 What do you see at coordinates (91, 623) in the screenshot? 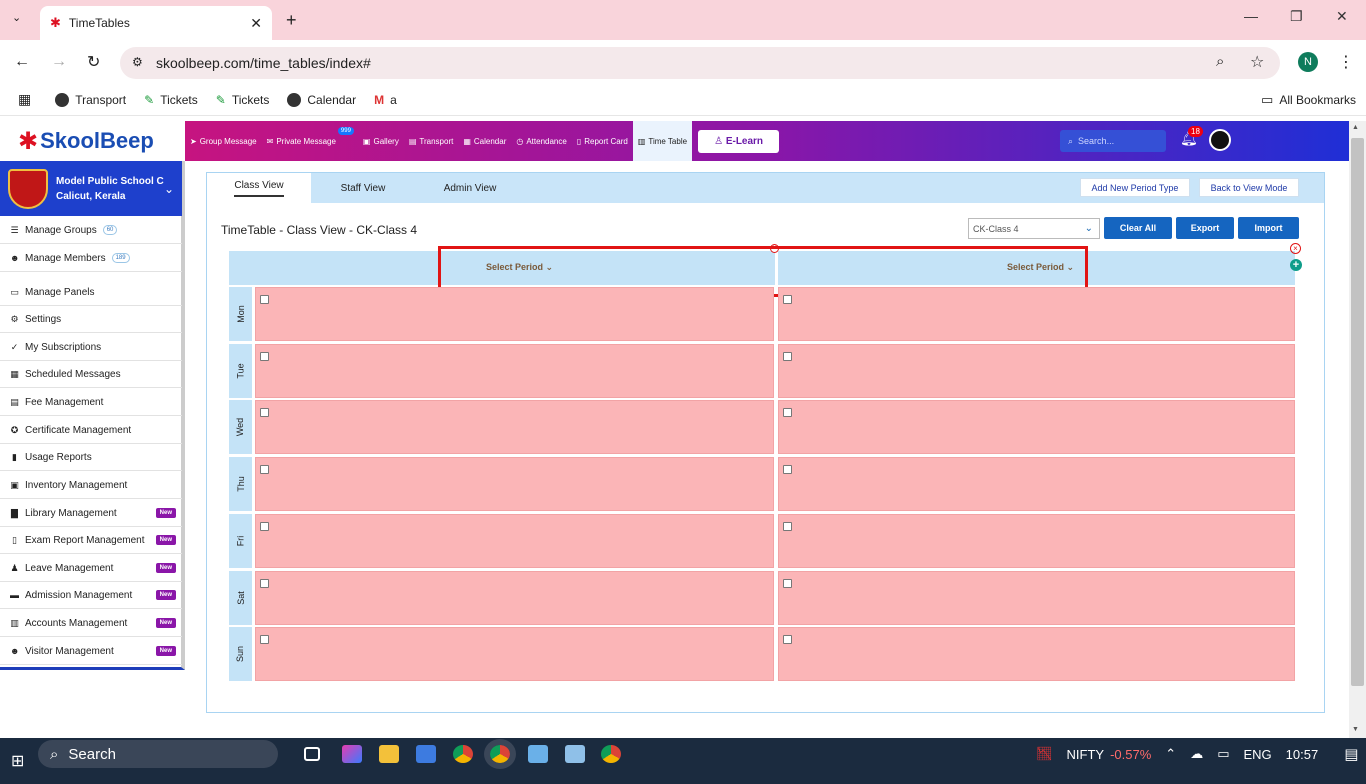
I see `sidebar-item-accounts-management: ▥ Accounts Management New` at bounding box center [91, 623].